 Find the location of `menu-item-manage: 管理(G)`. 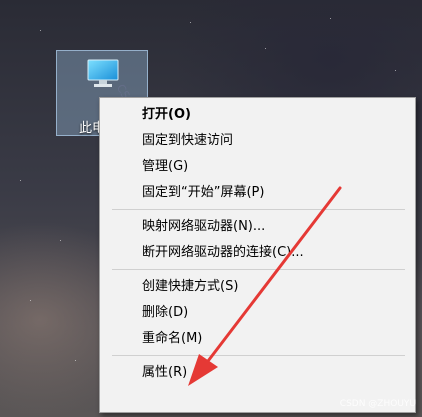

menu-item-manage: 管理(G) is located at coordinates (257, 167).